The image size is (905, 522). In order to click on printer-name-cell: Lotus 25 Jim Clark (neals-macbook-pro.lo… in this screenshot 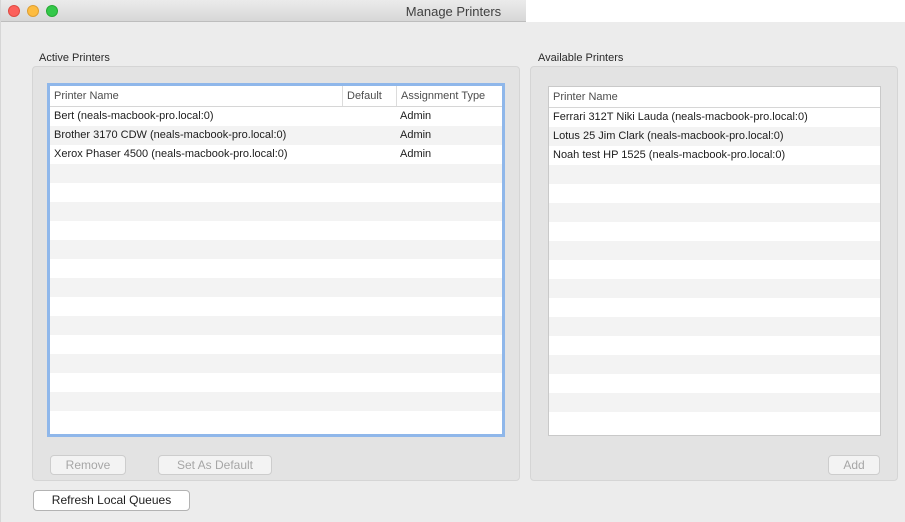, I will do `click(668, 136)`.